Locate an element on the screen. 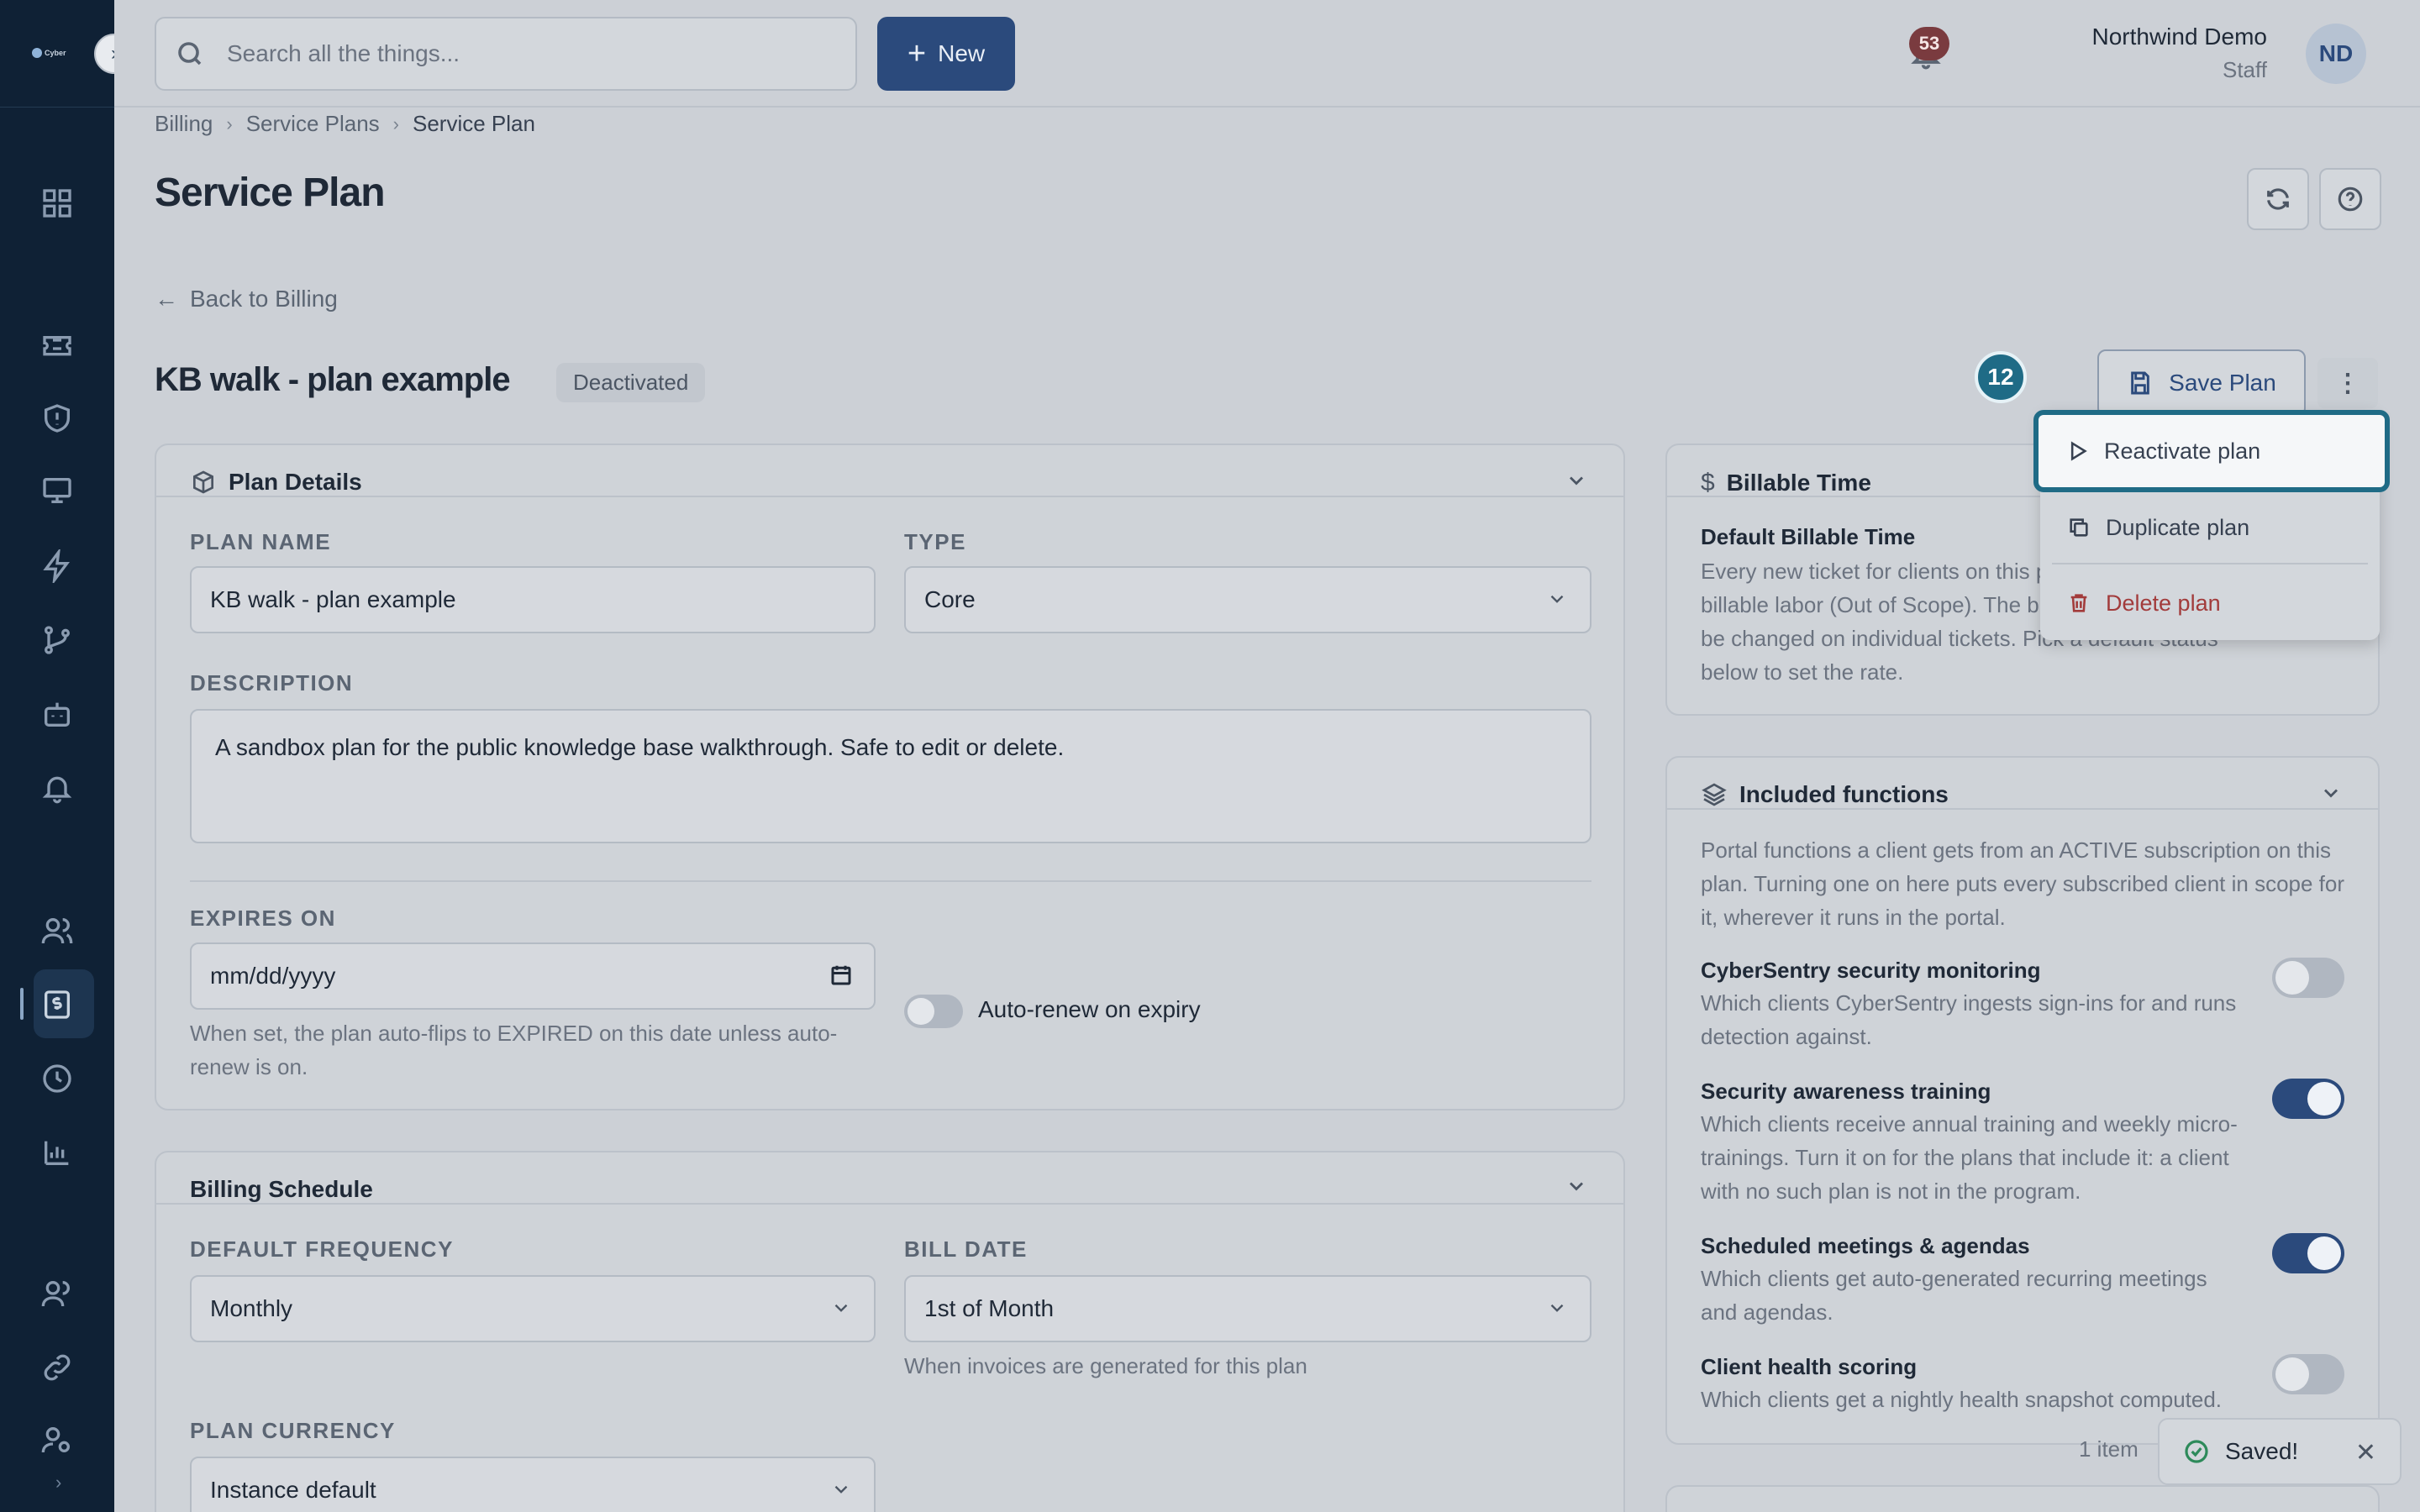  default-frequency-label: DEFAULT FREQUENCY is located at coordinates (322, 1249).